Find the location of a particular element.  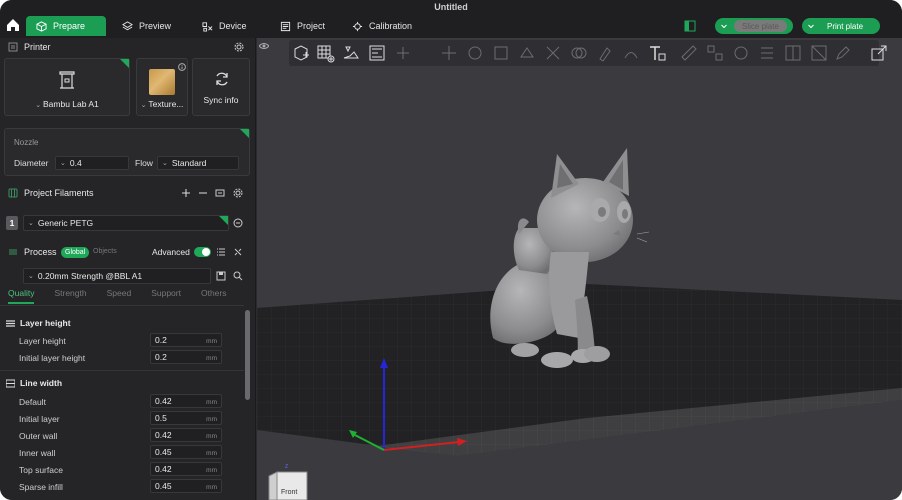

view-cube: Front Z is located at coordinates (290, 482).